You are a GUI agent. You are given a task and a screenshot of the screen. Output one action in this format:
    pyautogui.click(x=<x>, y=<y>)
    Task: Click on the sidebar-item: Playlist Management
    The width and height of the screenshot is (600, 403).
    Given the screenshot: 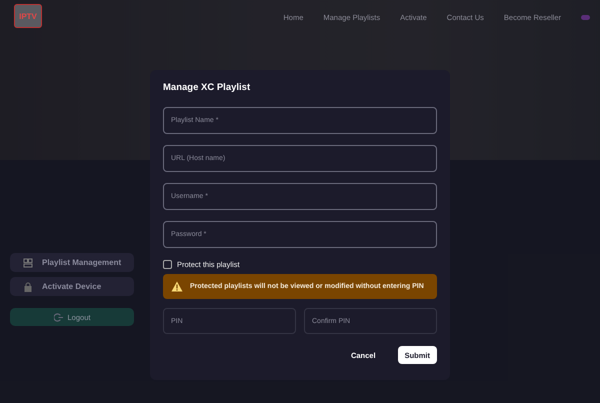 What is the action you would take?
    pyautogui.click(x=72, y=262)
    